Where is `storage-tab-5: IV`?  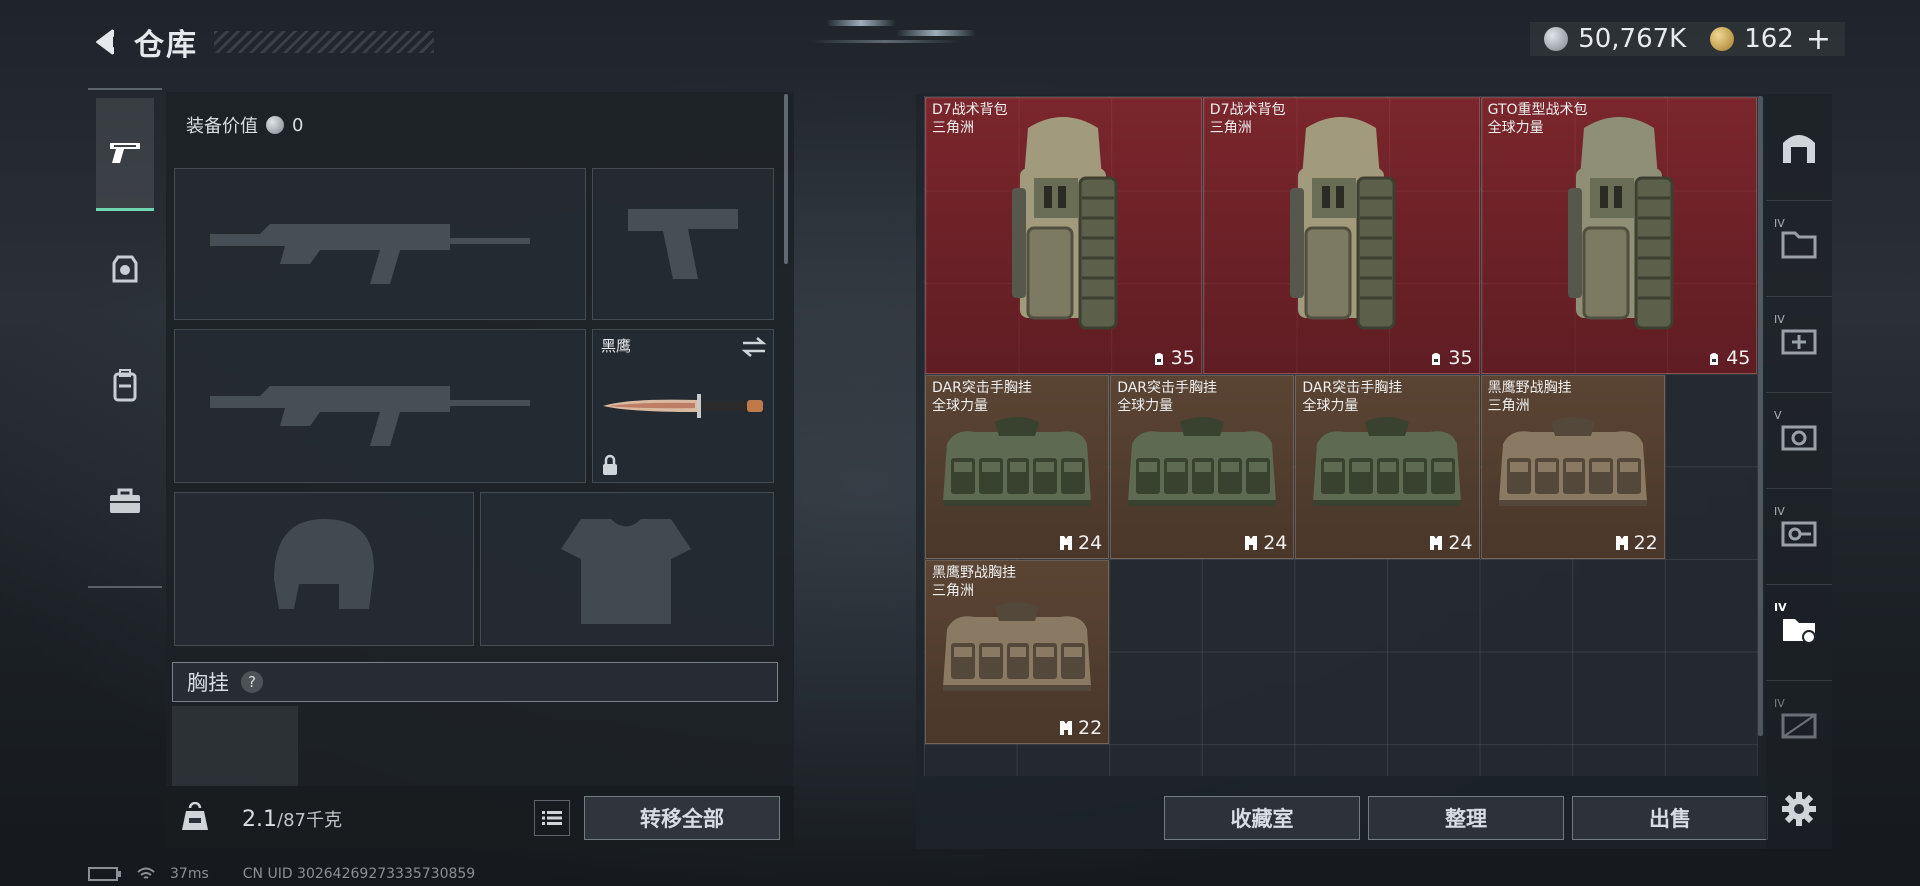
storage-tab-5: IV is located at coordinates (1799, 531).